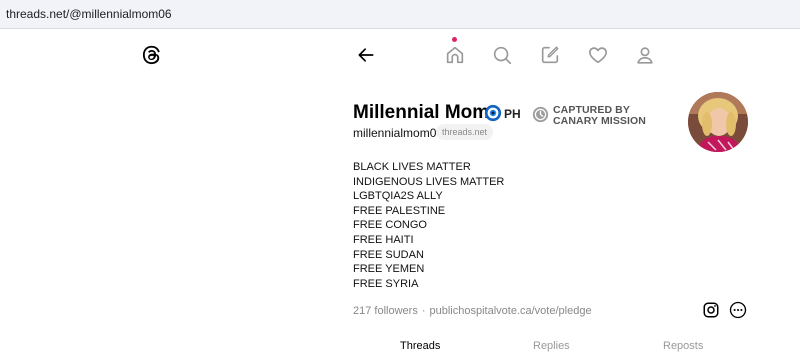 The width and height of the screenshot is (800, 357). Describe the element at coordinates (383, 239) in the screenshot. I see `bio-line: FREE HAITI` at that location.